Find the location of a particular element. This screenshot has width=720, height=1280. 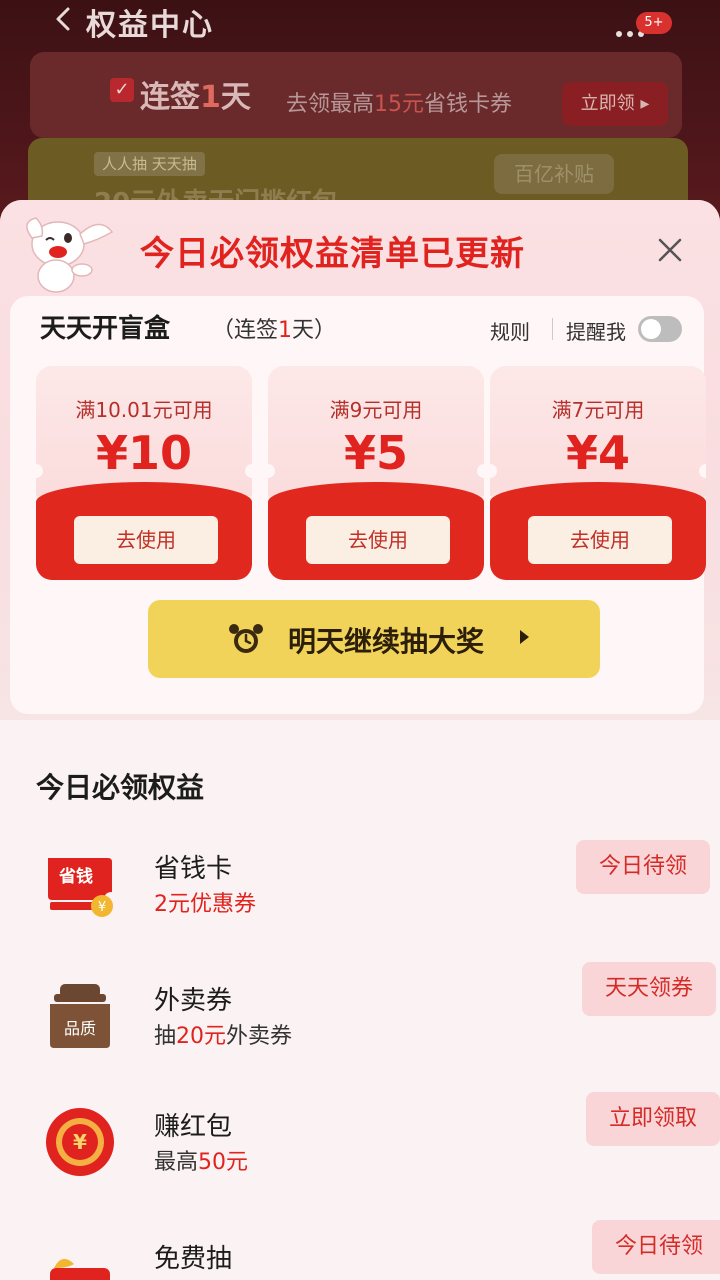

benefit-description: 抽20元外卖券 is located at coordinates (223, 1036).